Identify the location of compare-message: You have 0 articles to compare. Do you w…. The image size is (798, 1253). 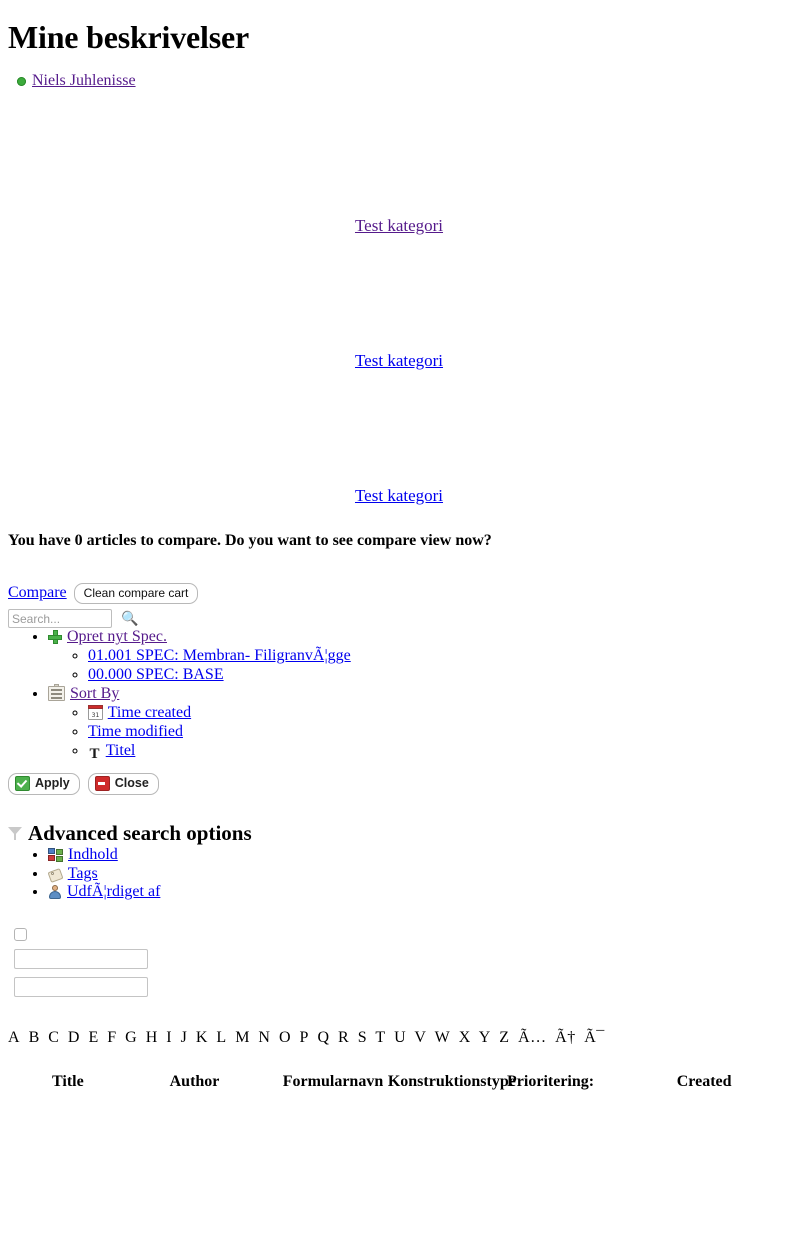
(250, 541).